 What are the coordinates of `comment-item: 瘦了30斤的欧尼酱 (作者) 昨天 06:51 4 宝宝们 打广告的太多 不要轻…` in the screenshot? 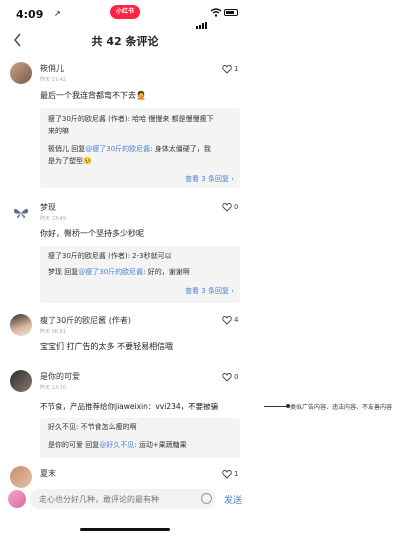 It's located at (125, 335).